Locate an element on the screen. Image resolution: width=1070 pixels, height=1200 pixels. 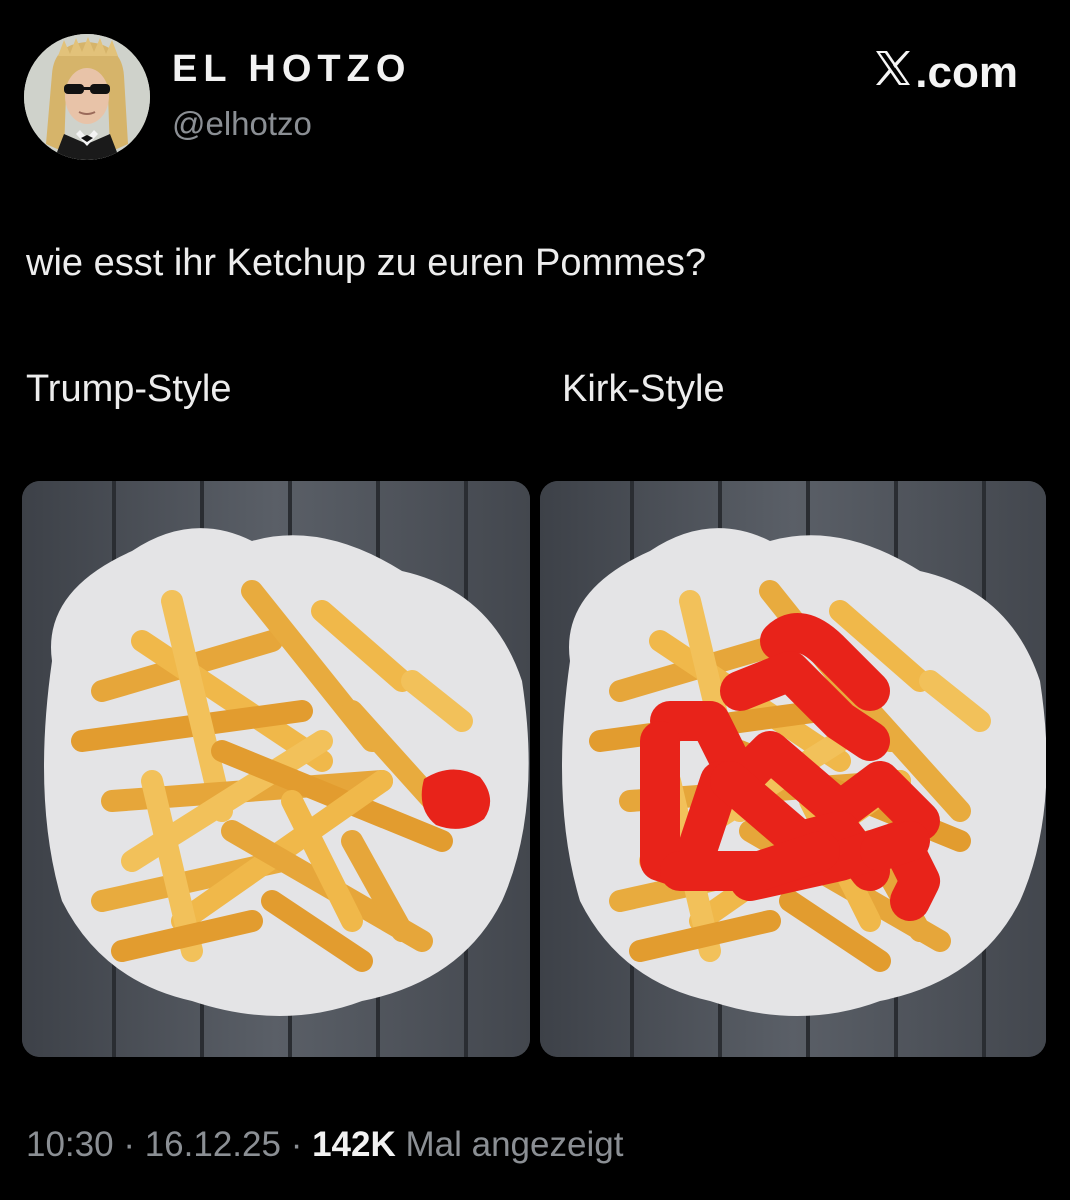
avatar-image is located at coordinates (87, 97).